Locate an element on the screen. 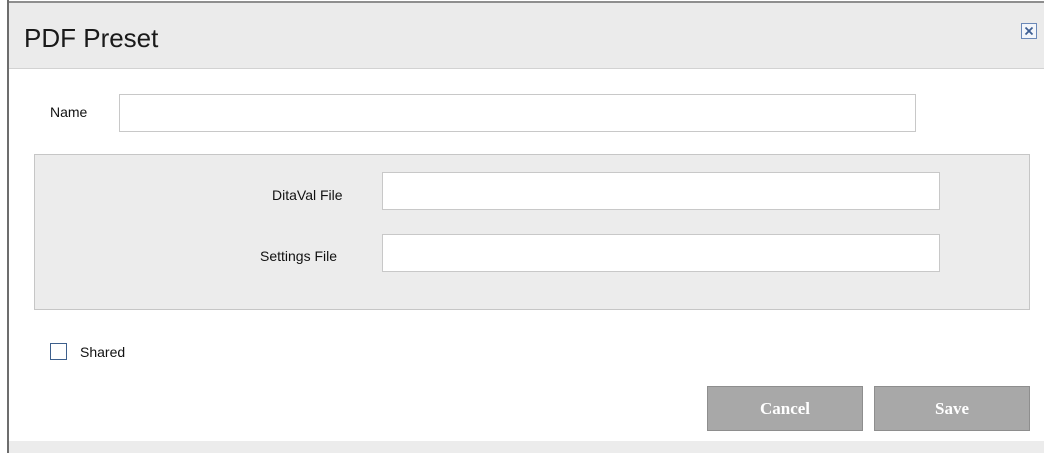  close-icon is located at coordinates (1029, 31).